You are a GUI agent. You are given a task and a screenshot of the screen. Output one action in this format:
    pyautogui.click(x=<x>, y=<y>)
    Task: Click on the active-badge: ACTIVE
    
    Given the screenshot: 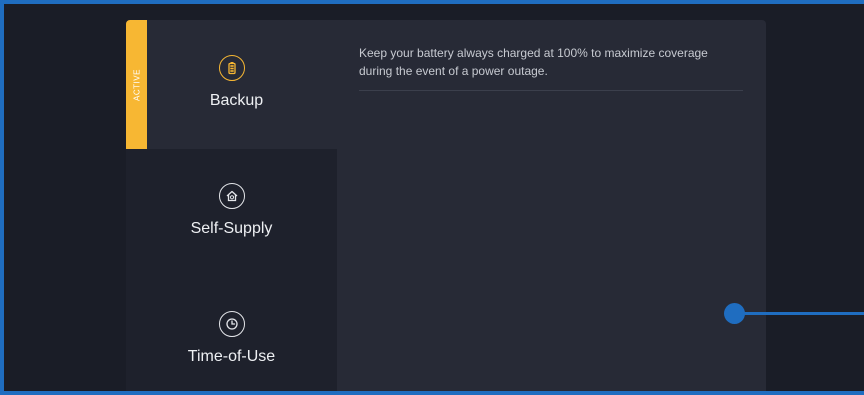 What is the action you would take?
    pyautogui.click(x=136, y=84)
    